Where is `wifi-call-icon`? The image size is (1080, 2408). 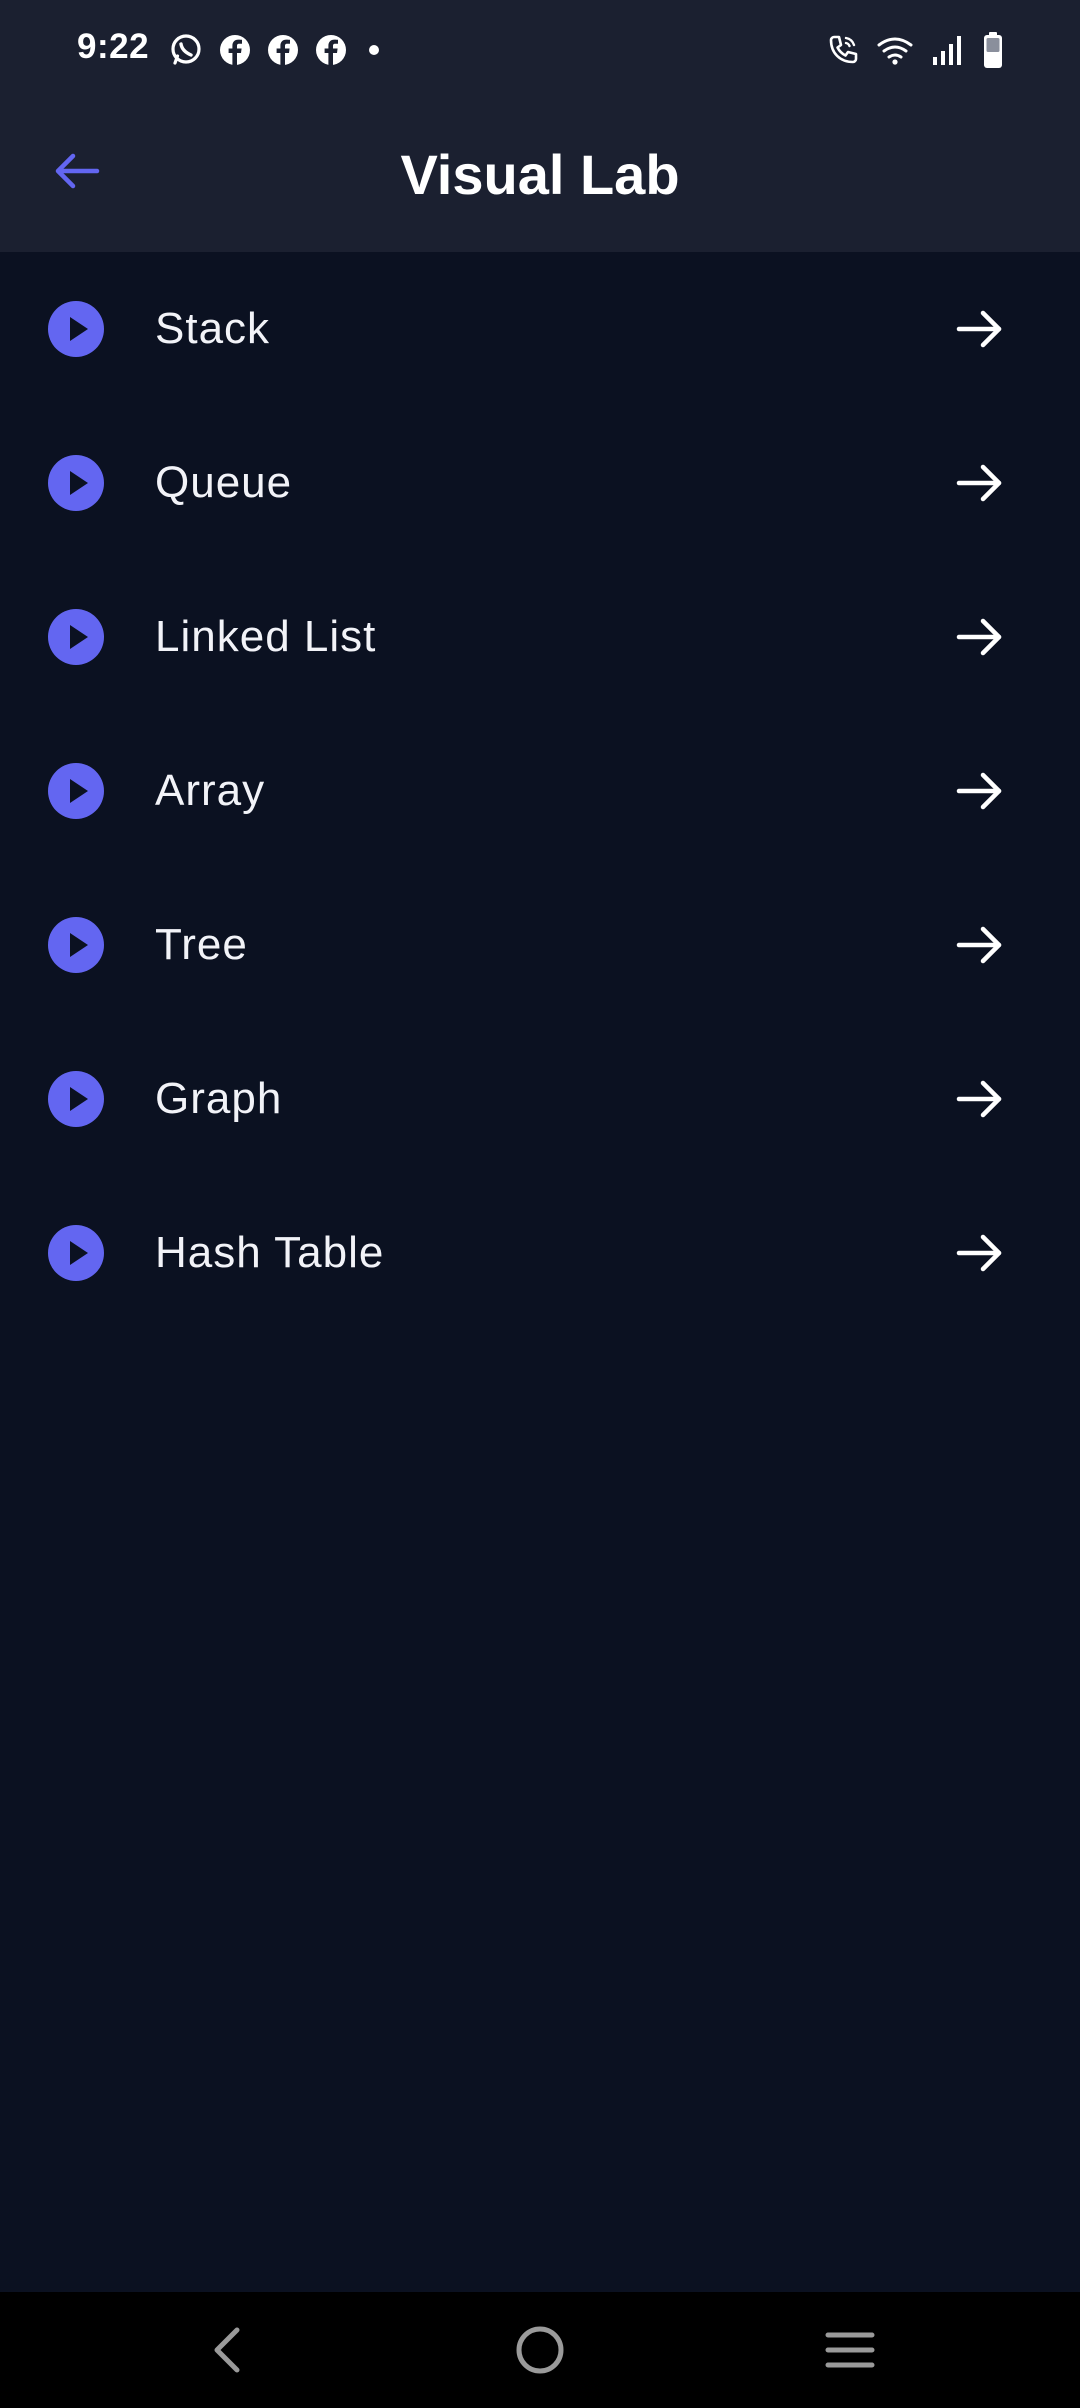 wifi-call-icon is located at coordinates (843, 50).